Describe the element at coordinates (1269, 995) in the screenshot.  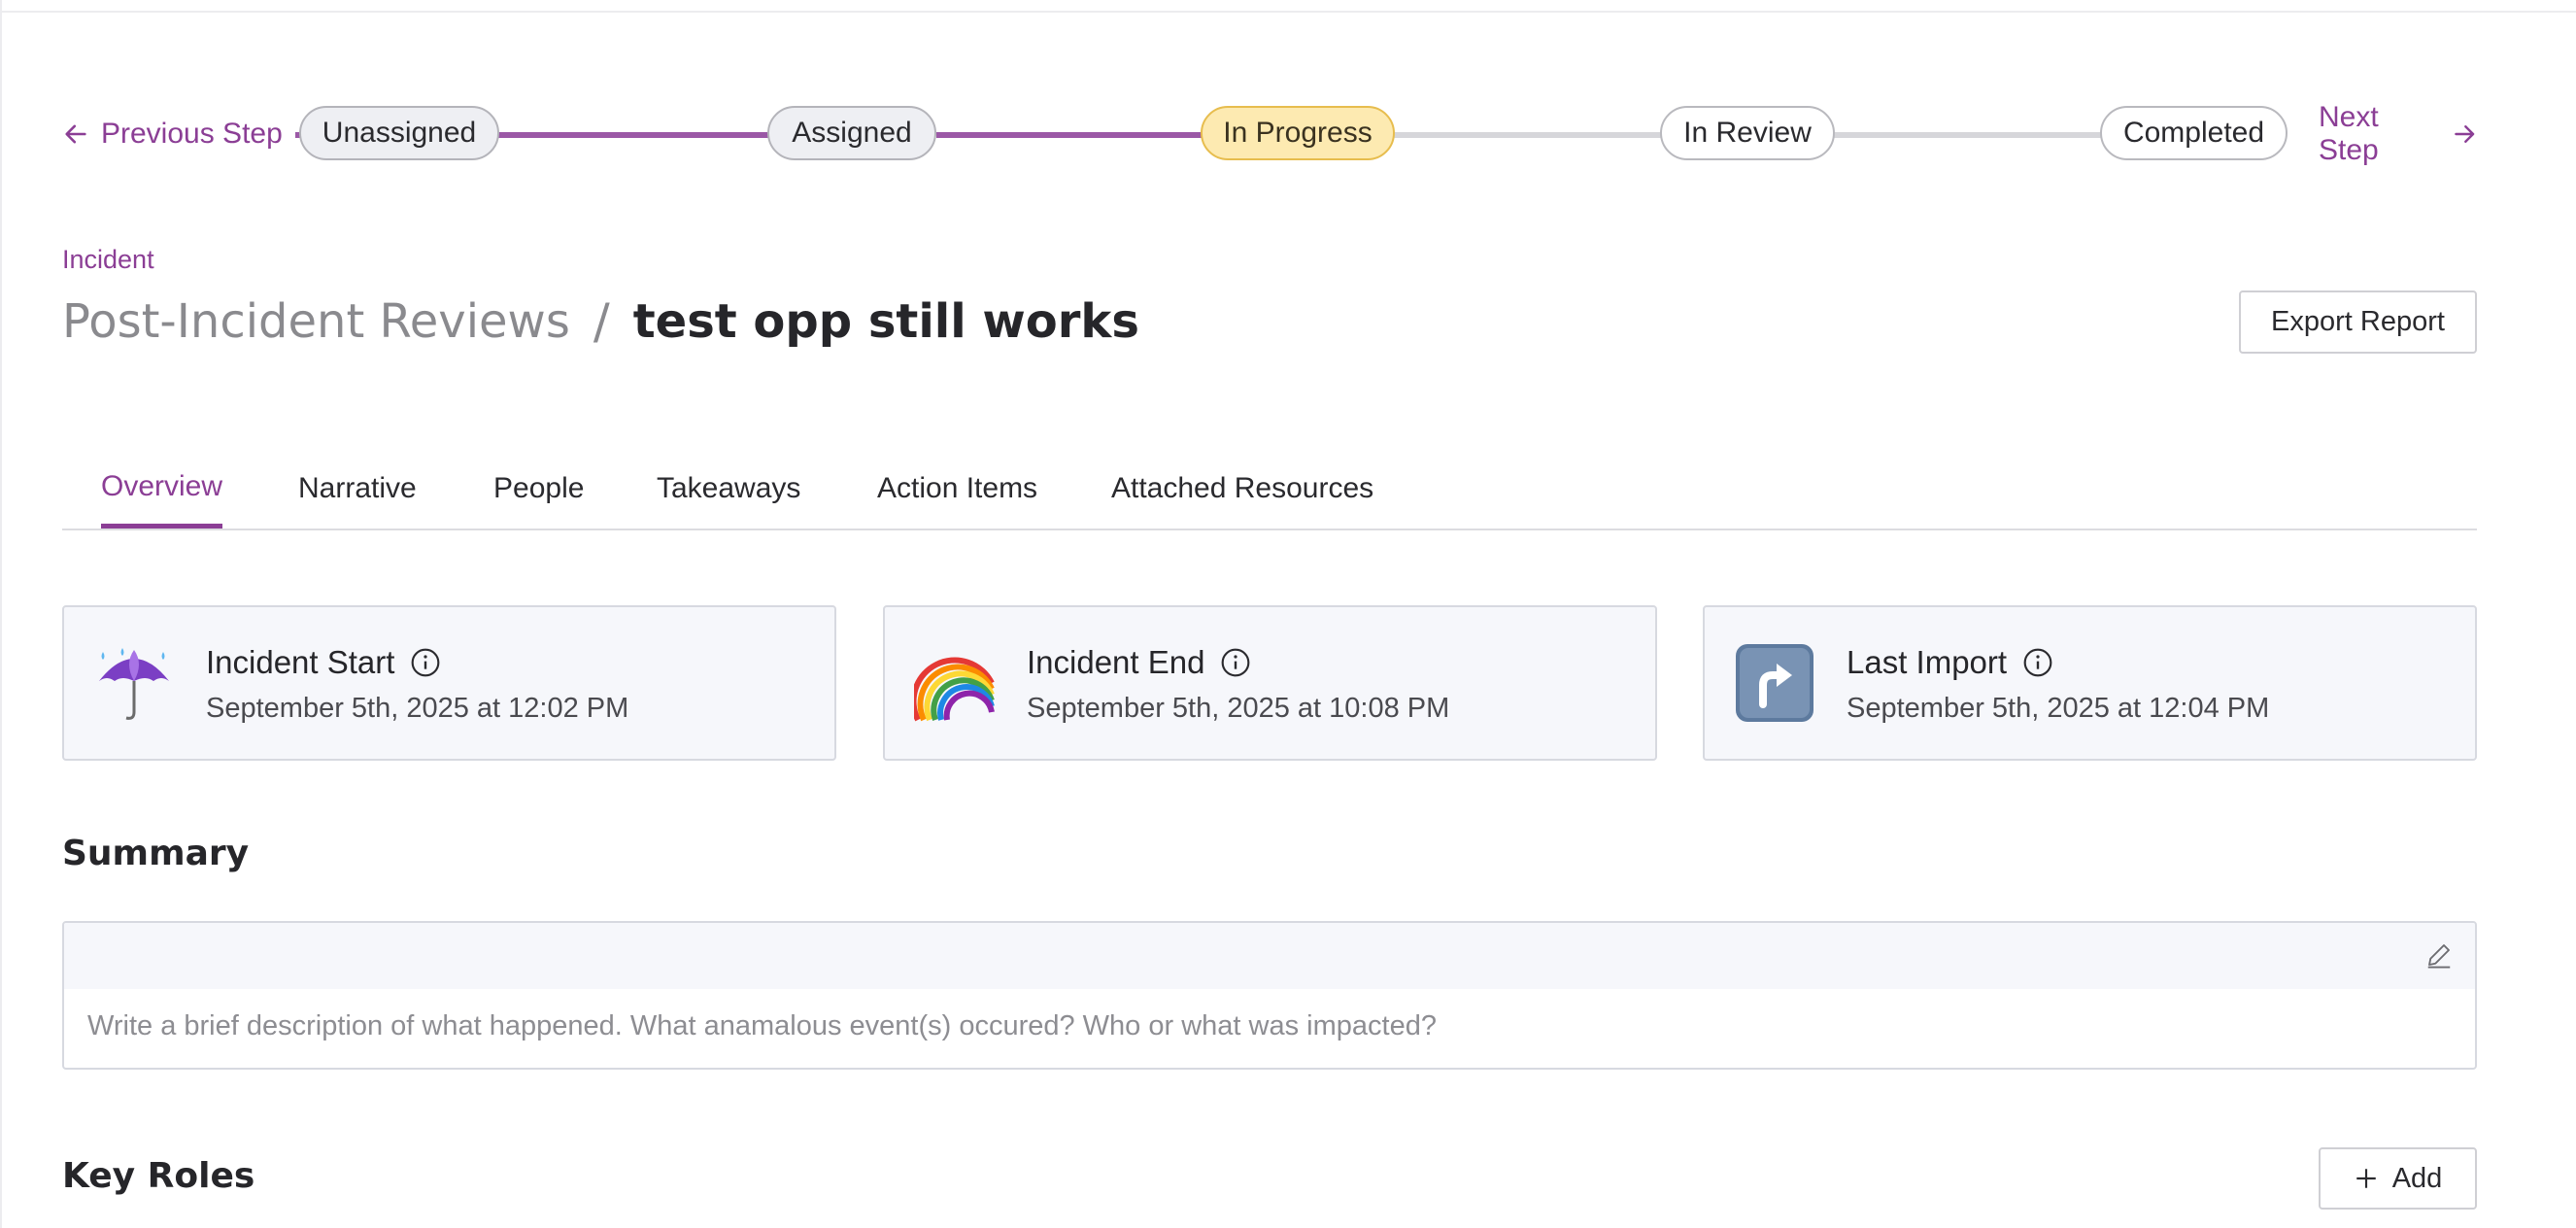
I see `summary-editor` at that location.